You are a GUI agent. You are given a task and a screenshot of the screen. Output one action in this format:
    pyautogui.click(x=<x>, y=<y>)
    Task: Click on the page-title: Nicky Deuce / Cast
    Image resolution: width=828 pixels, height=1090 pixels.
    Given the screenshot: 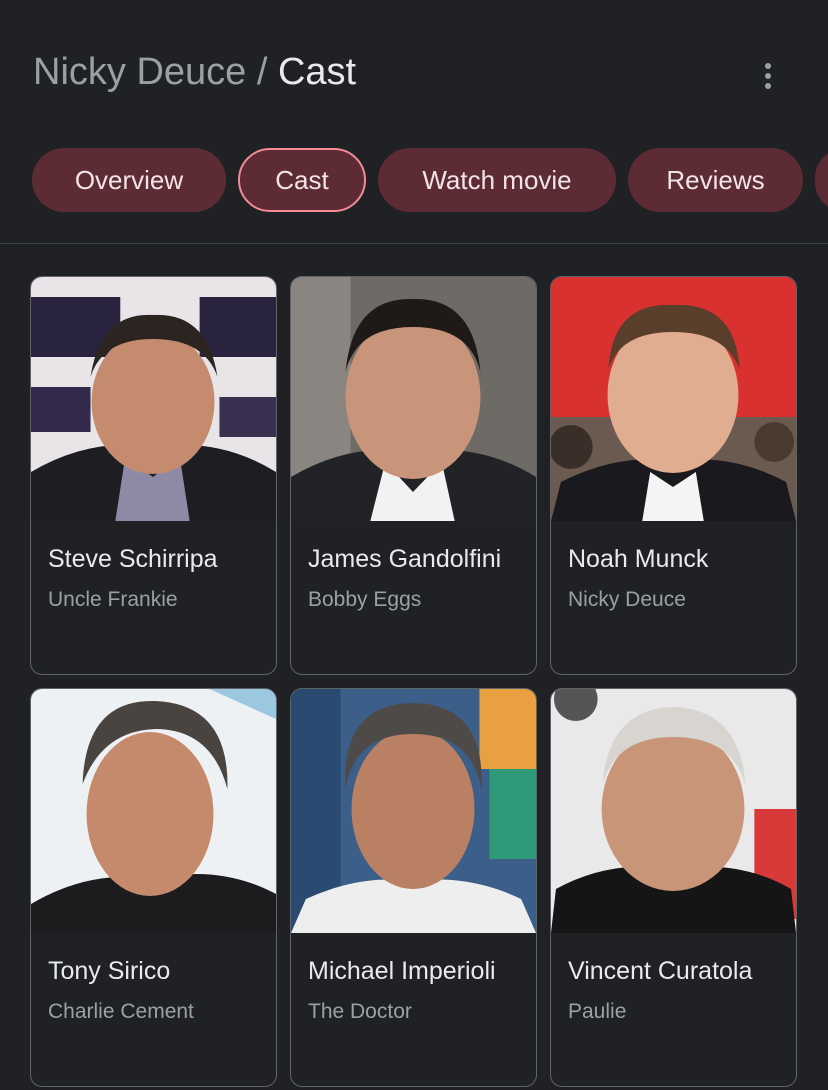 What is the action you would take?
    pyautogui.click(x=194, y=72)
    